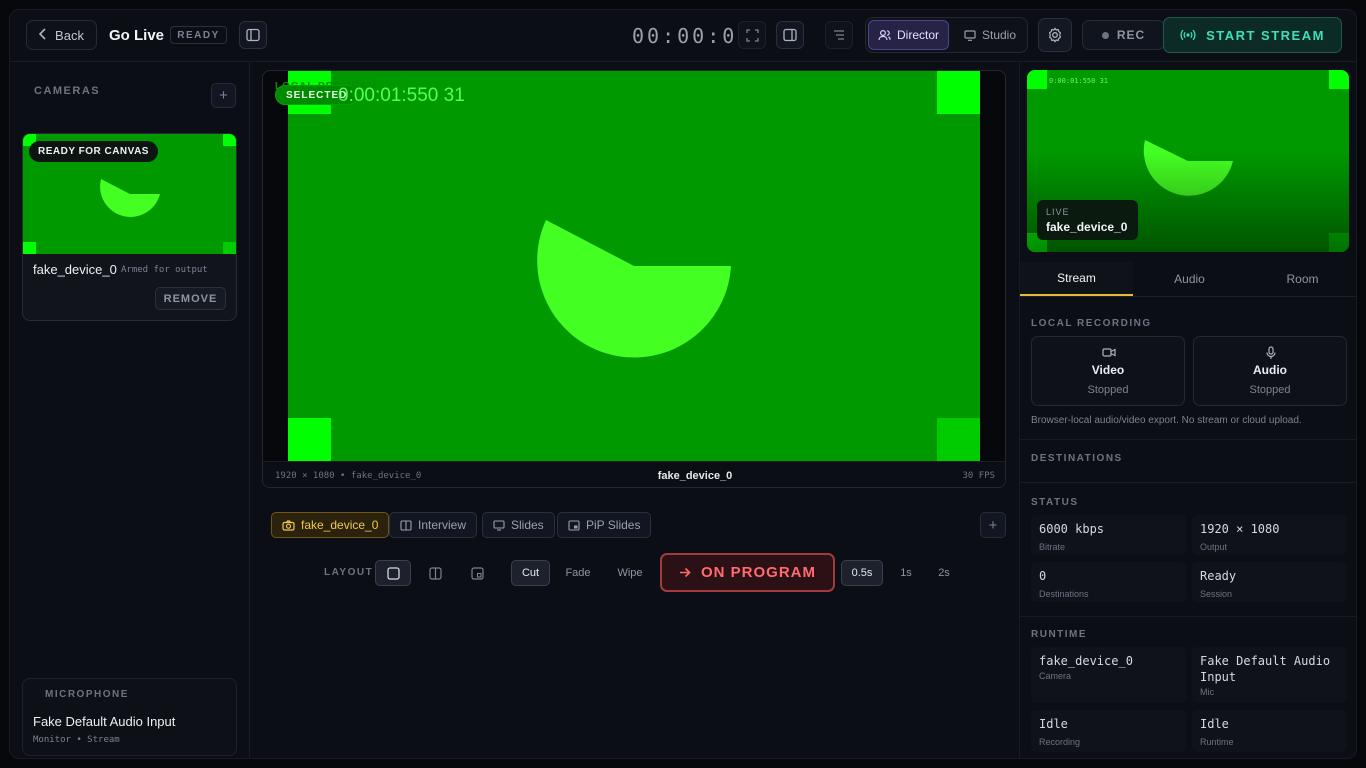  I want to click on microphone-section-label: MICROPHONE, so click(87, 694).